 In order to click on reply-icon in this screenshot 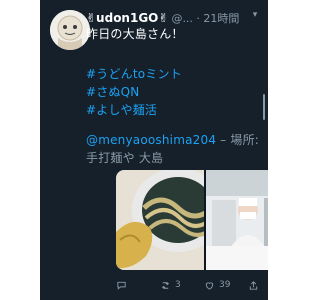, I will do `click(121, 285)`.